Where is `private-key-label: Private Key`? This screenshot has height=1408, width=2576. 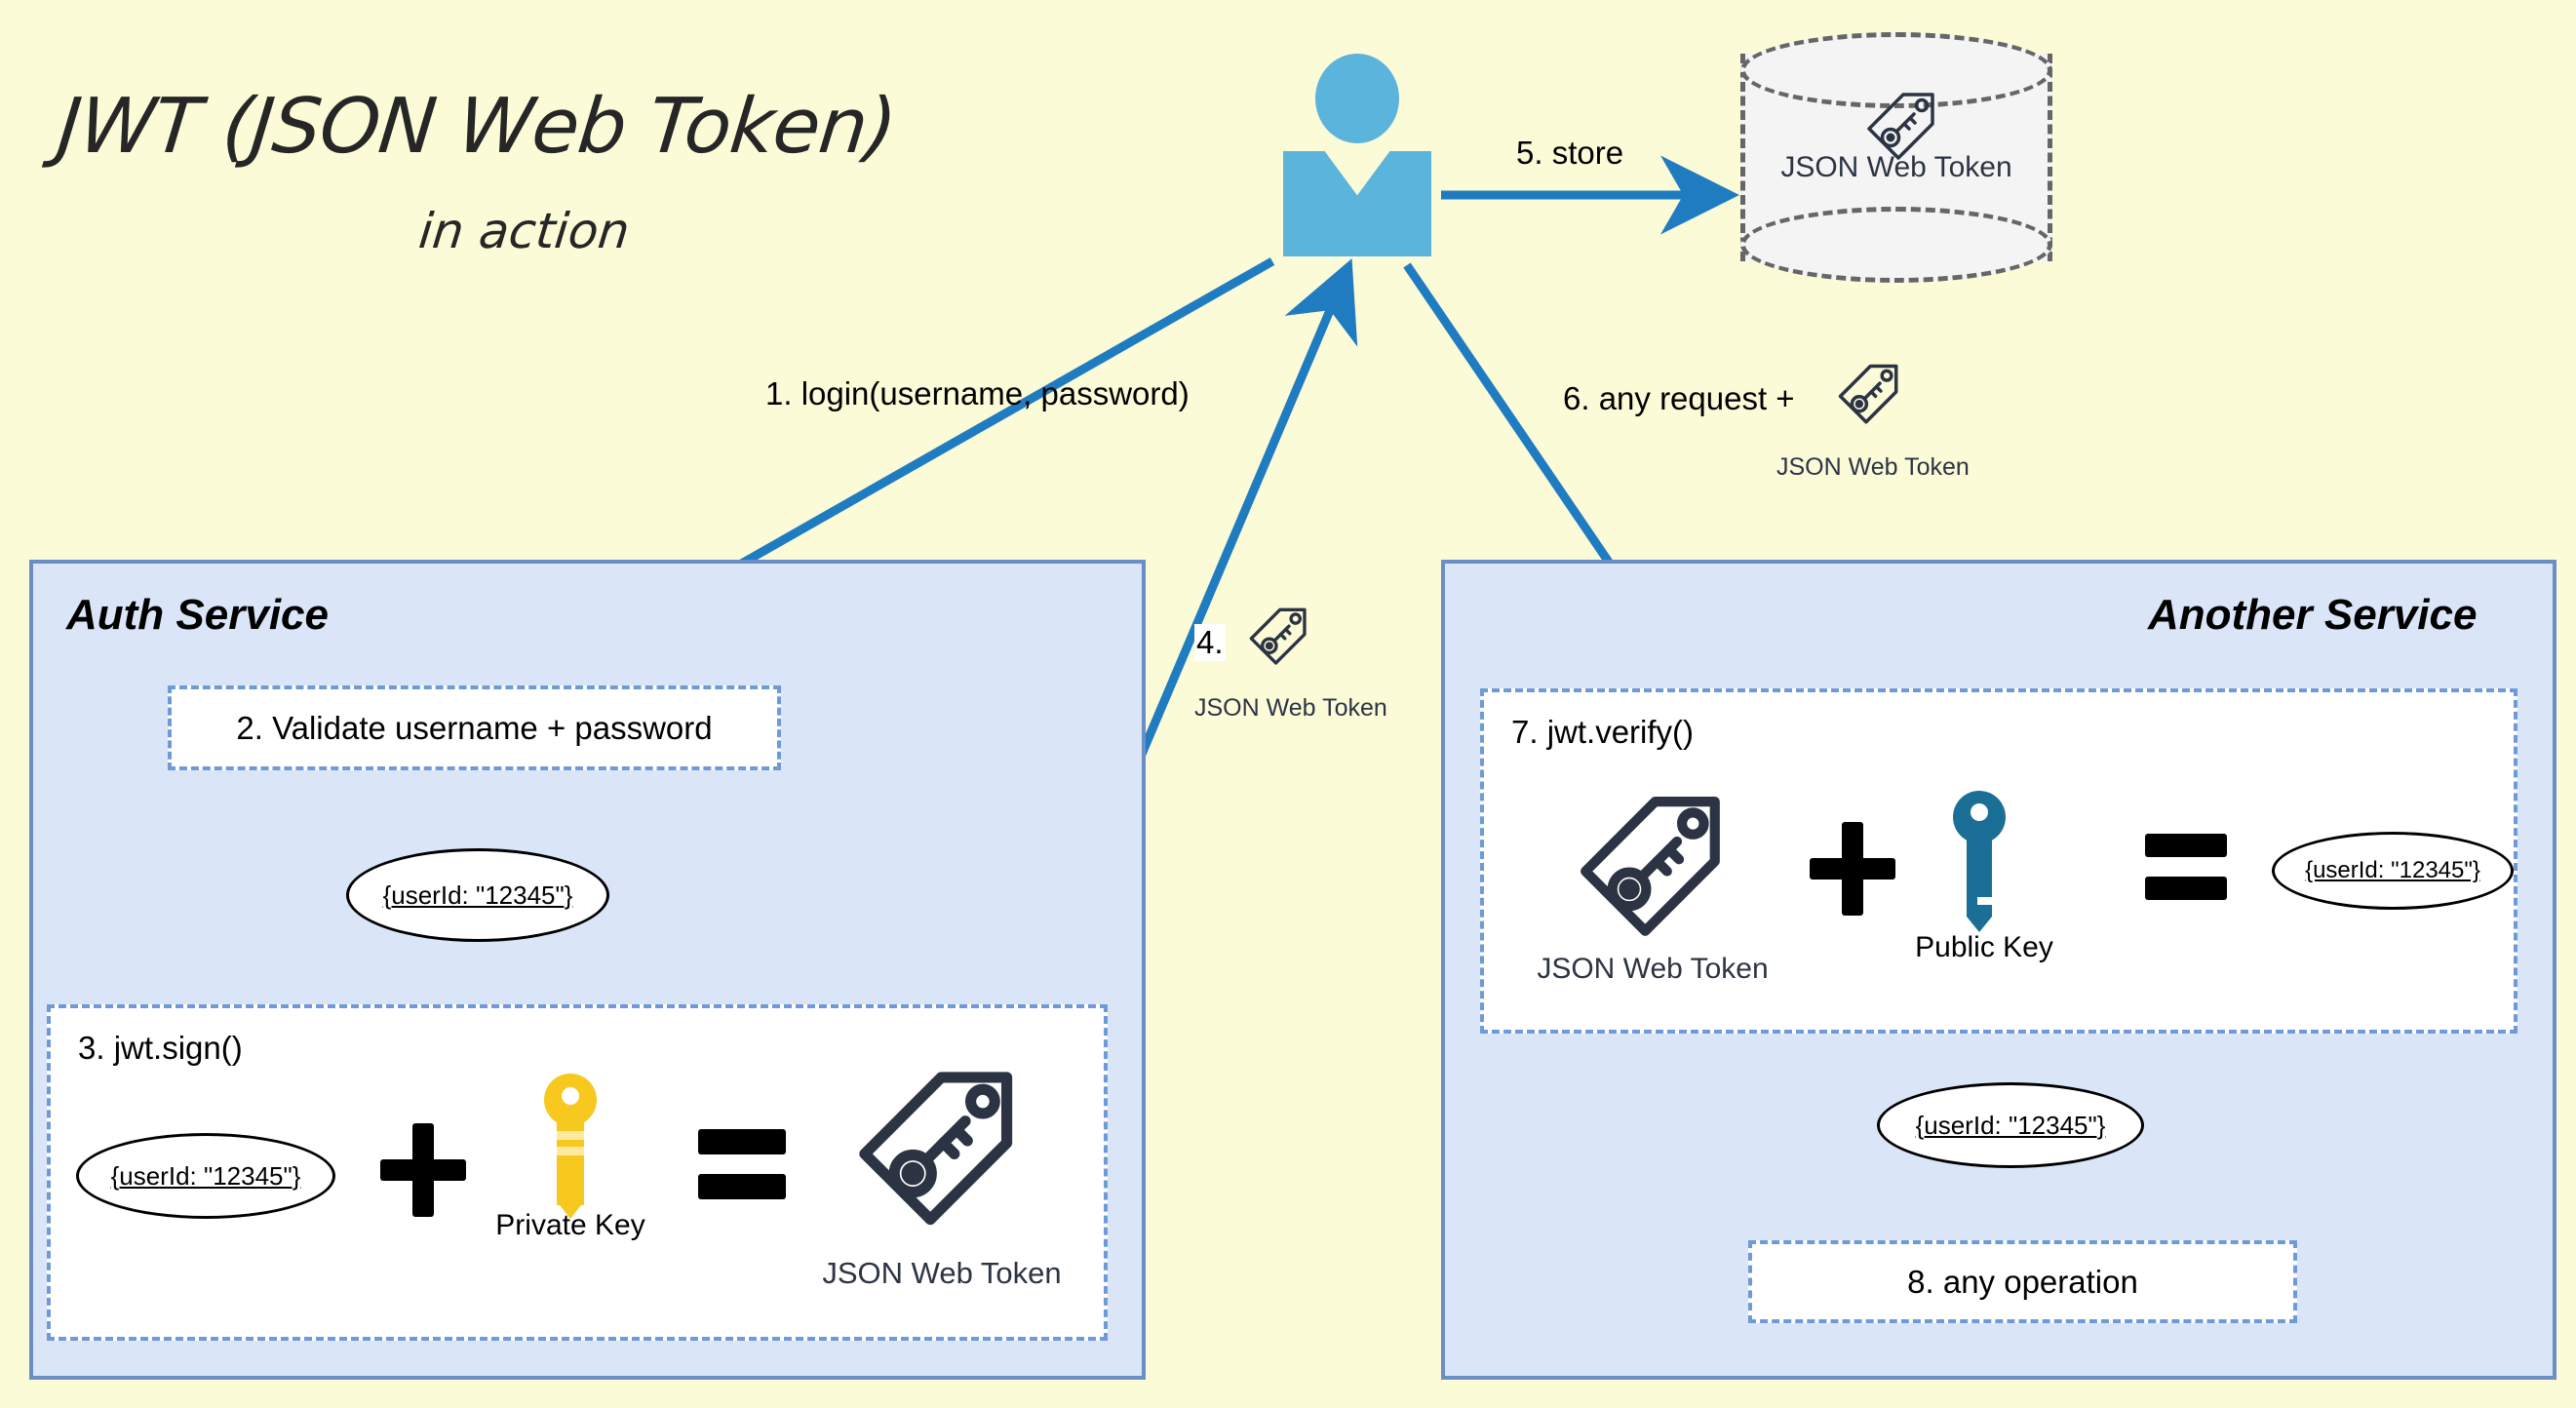
private-key-label: Private Key is located at coordinates (570, 1225).